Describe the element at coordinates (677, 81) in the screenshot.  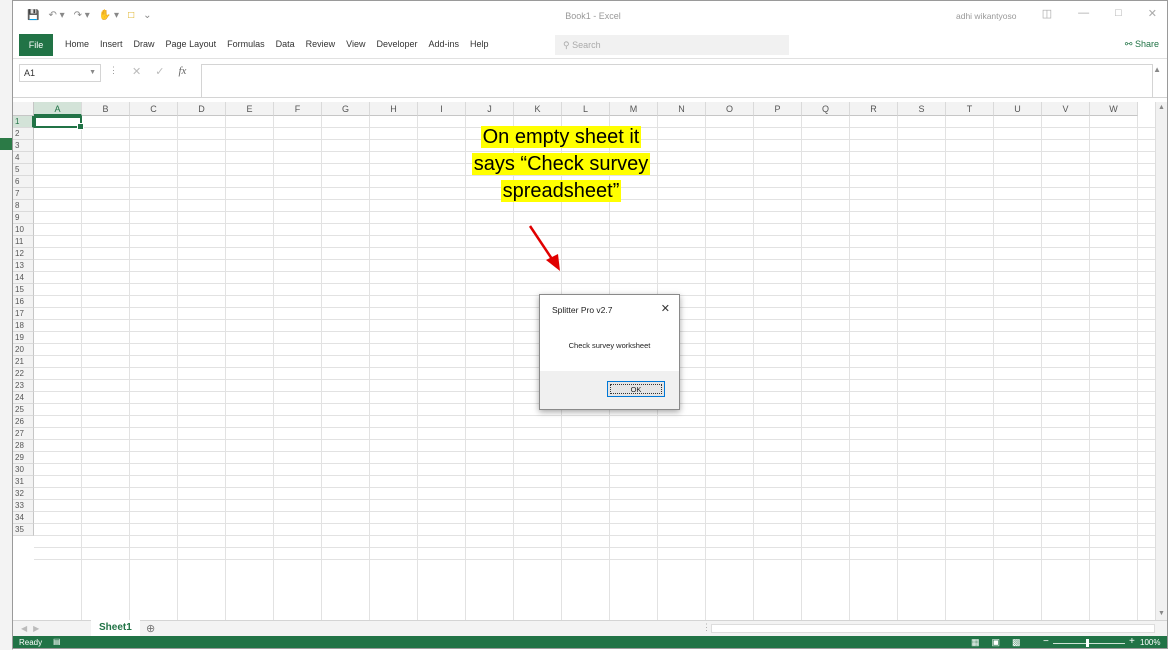
I see `formula-input` at that location.